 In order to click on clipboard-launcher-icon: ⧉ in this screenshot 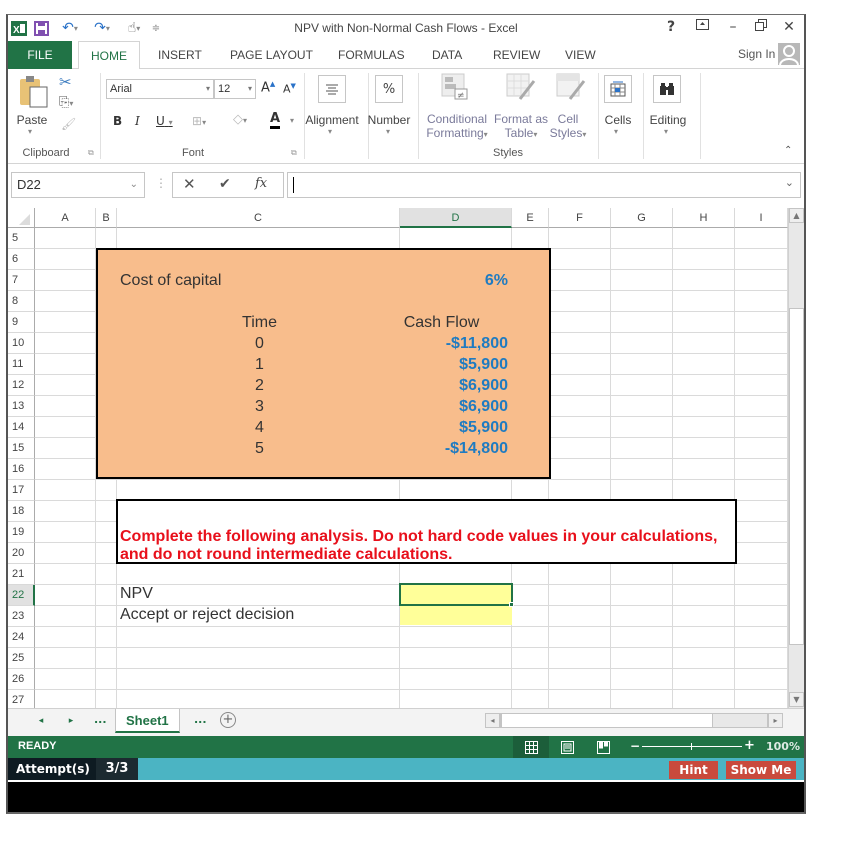, I will do `click(91, 153)`.